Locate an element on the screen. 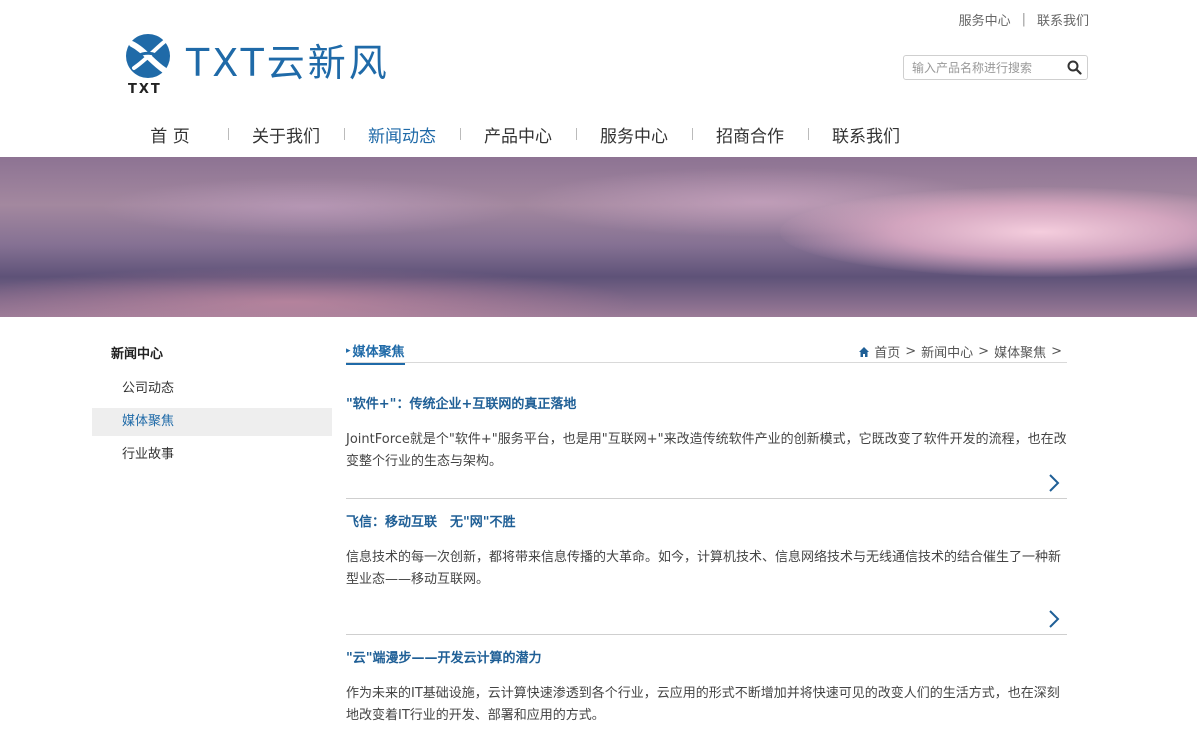 The image size is (1197, 756). nav-item-products: 产品中心 is located at coordinates (518, 134).